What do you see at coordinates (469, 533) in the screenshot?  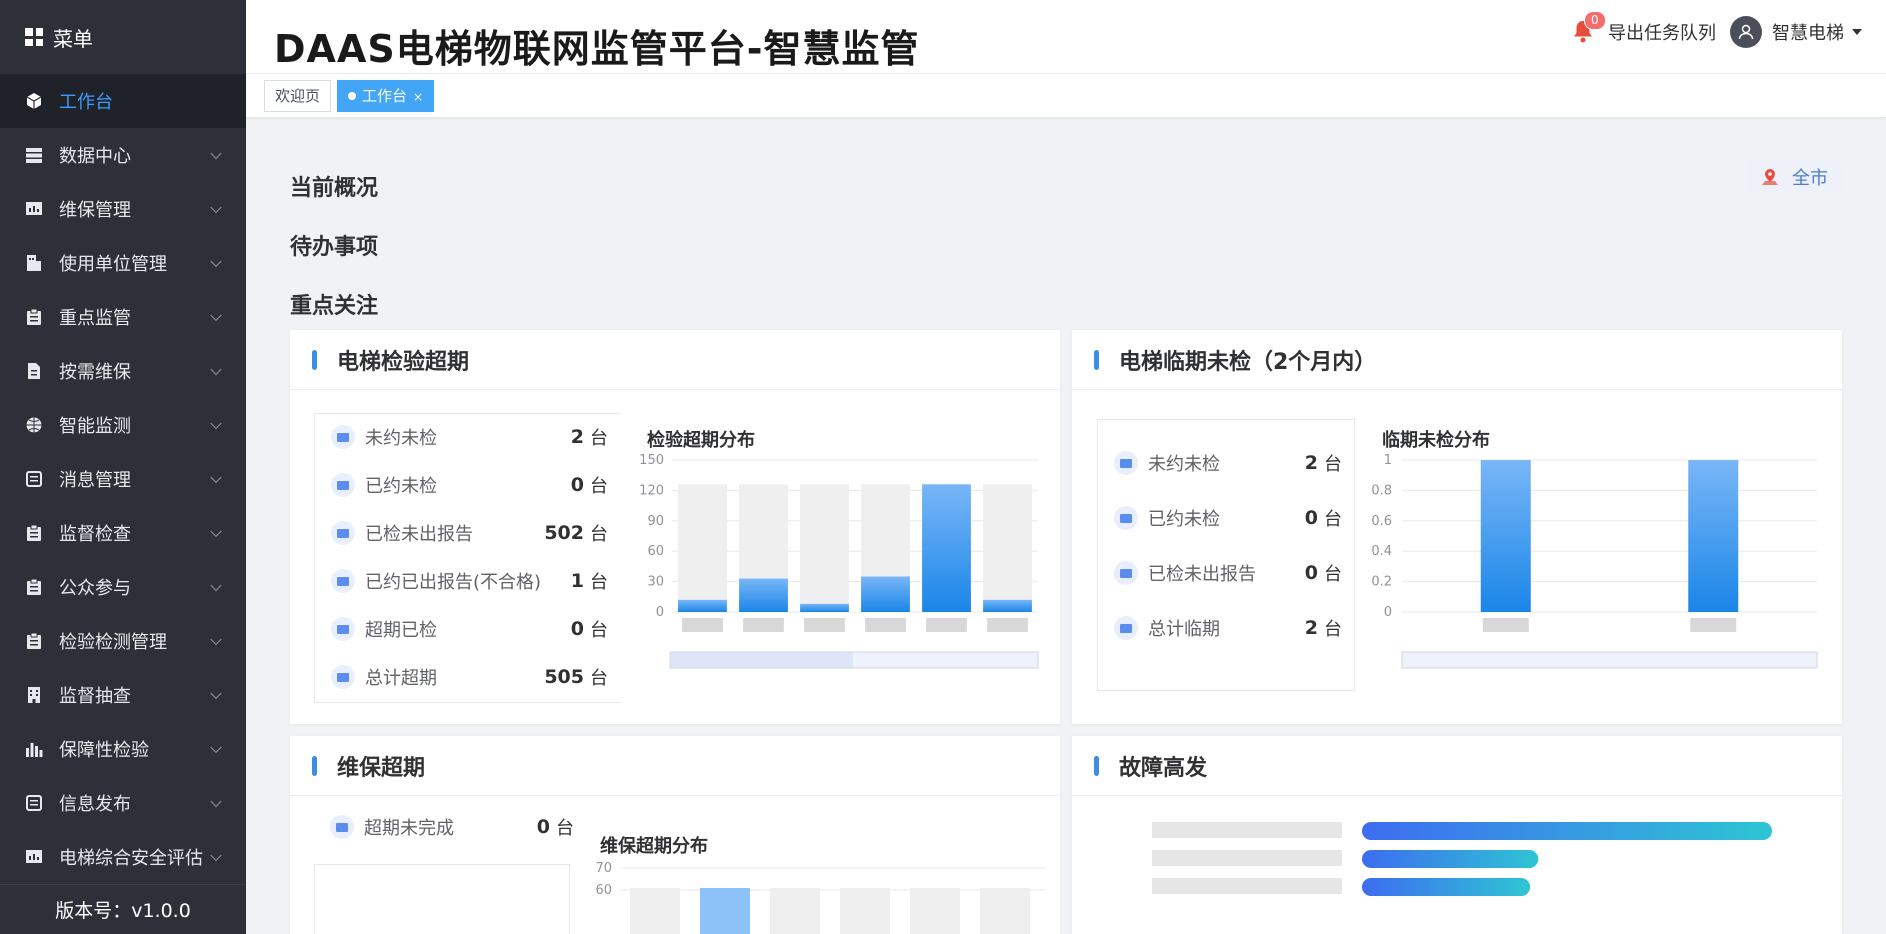 I see `stat-row: 已检未出报告 502 台` at bounding box center [469, 533].